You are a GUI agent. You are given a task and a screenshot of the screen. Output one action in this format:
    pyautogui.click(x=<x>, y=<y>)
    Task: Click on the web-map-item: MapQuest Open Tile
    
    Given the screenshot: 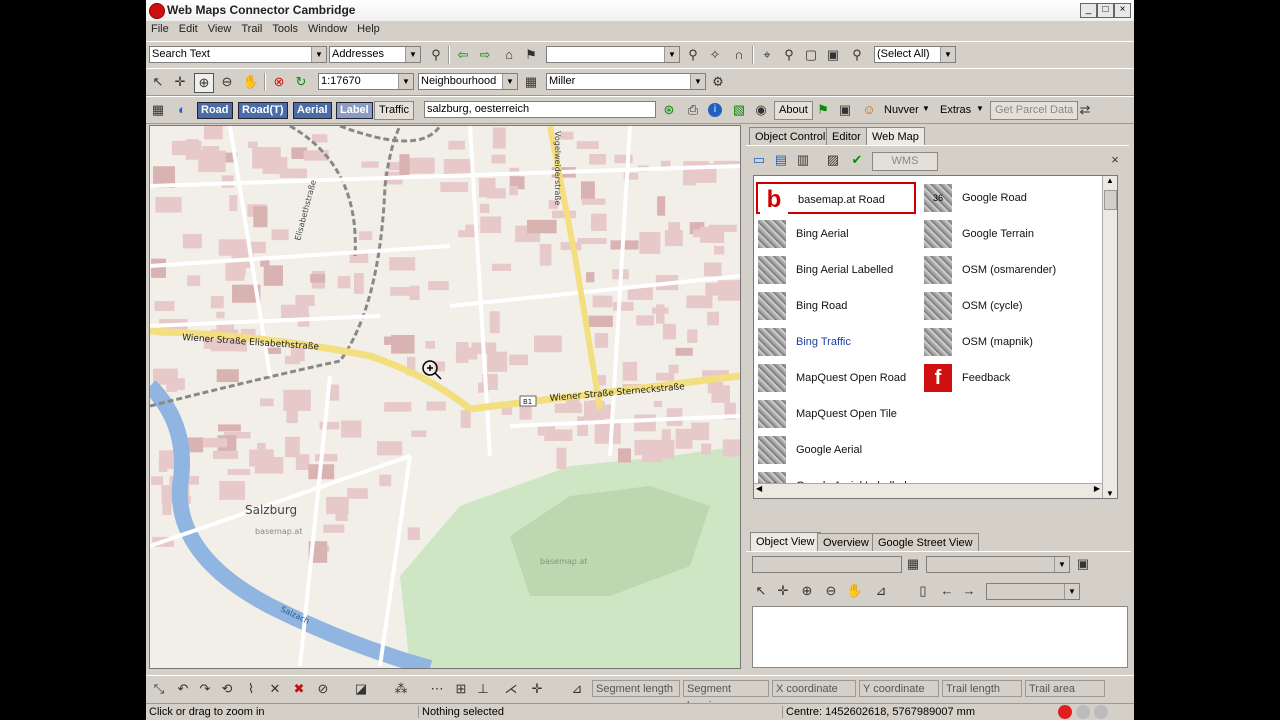 What is the action you would take?
    pyautogui.click(x=836, y=414)
    